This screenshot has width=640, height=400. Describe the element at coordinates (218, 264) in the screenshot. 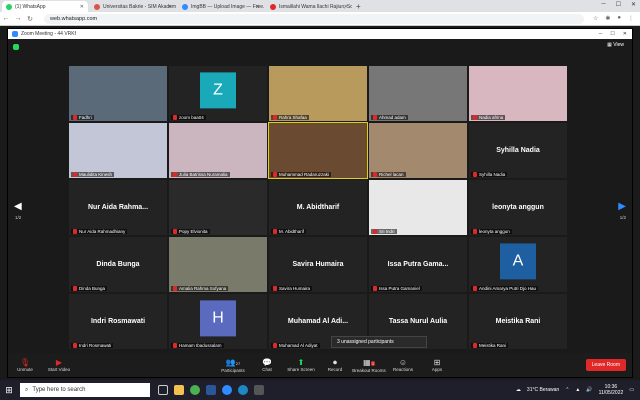

I see `participant-tile: Amalia Rahma Sofyana` at that location.